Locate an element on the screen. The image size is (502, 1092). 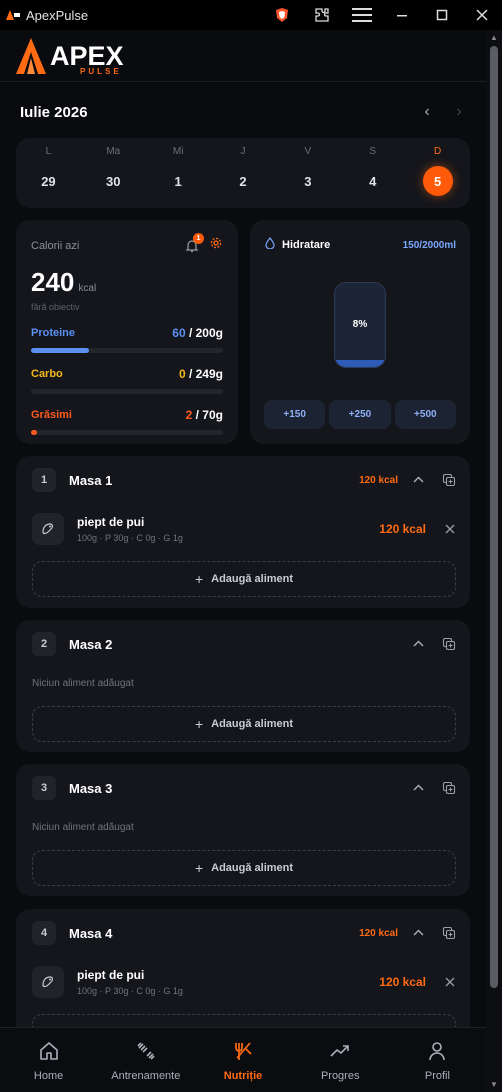
calendar-day: Mi 1 is located at coordinates (178, 173).